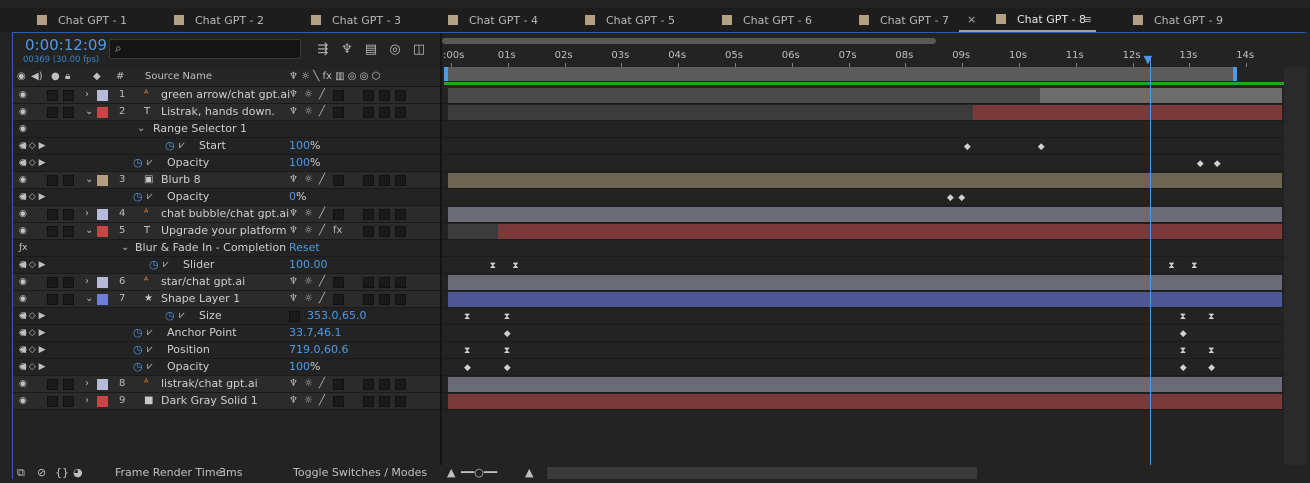  I want to click on property-value: 100%, so click(304, 367).